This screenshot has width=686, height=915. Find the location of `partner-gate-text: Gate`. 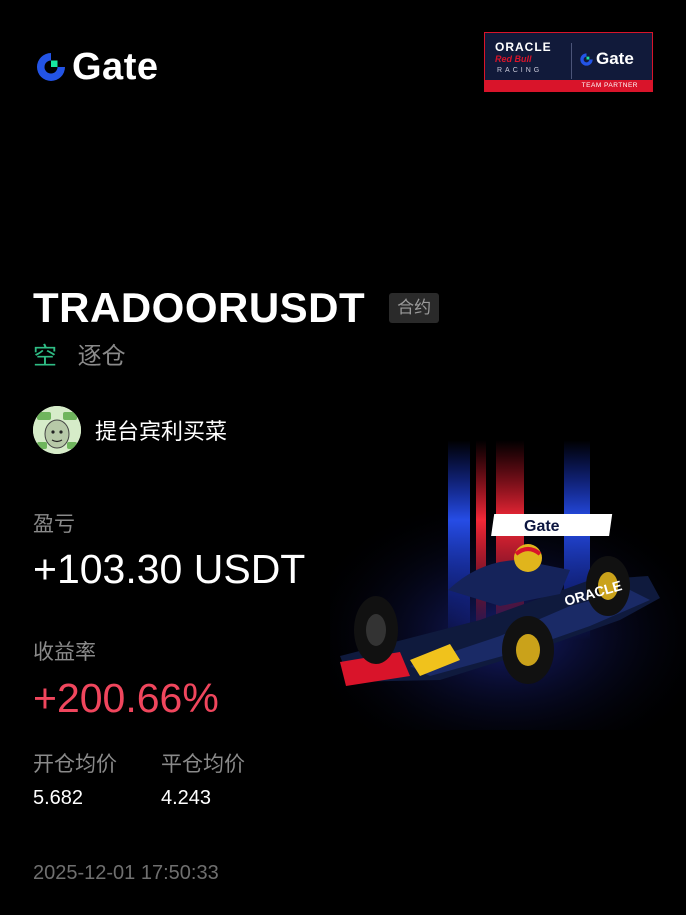

partner-gate-text: Gate is located at coordinates (615, 58).